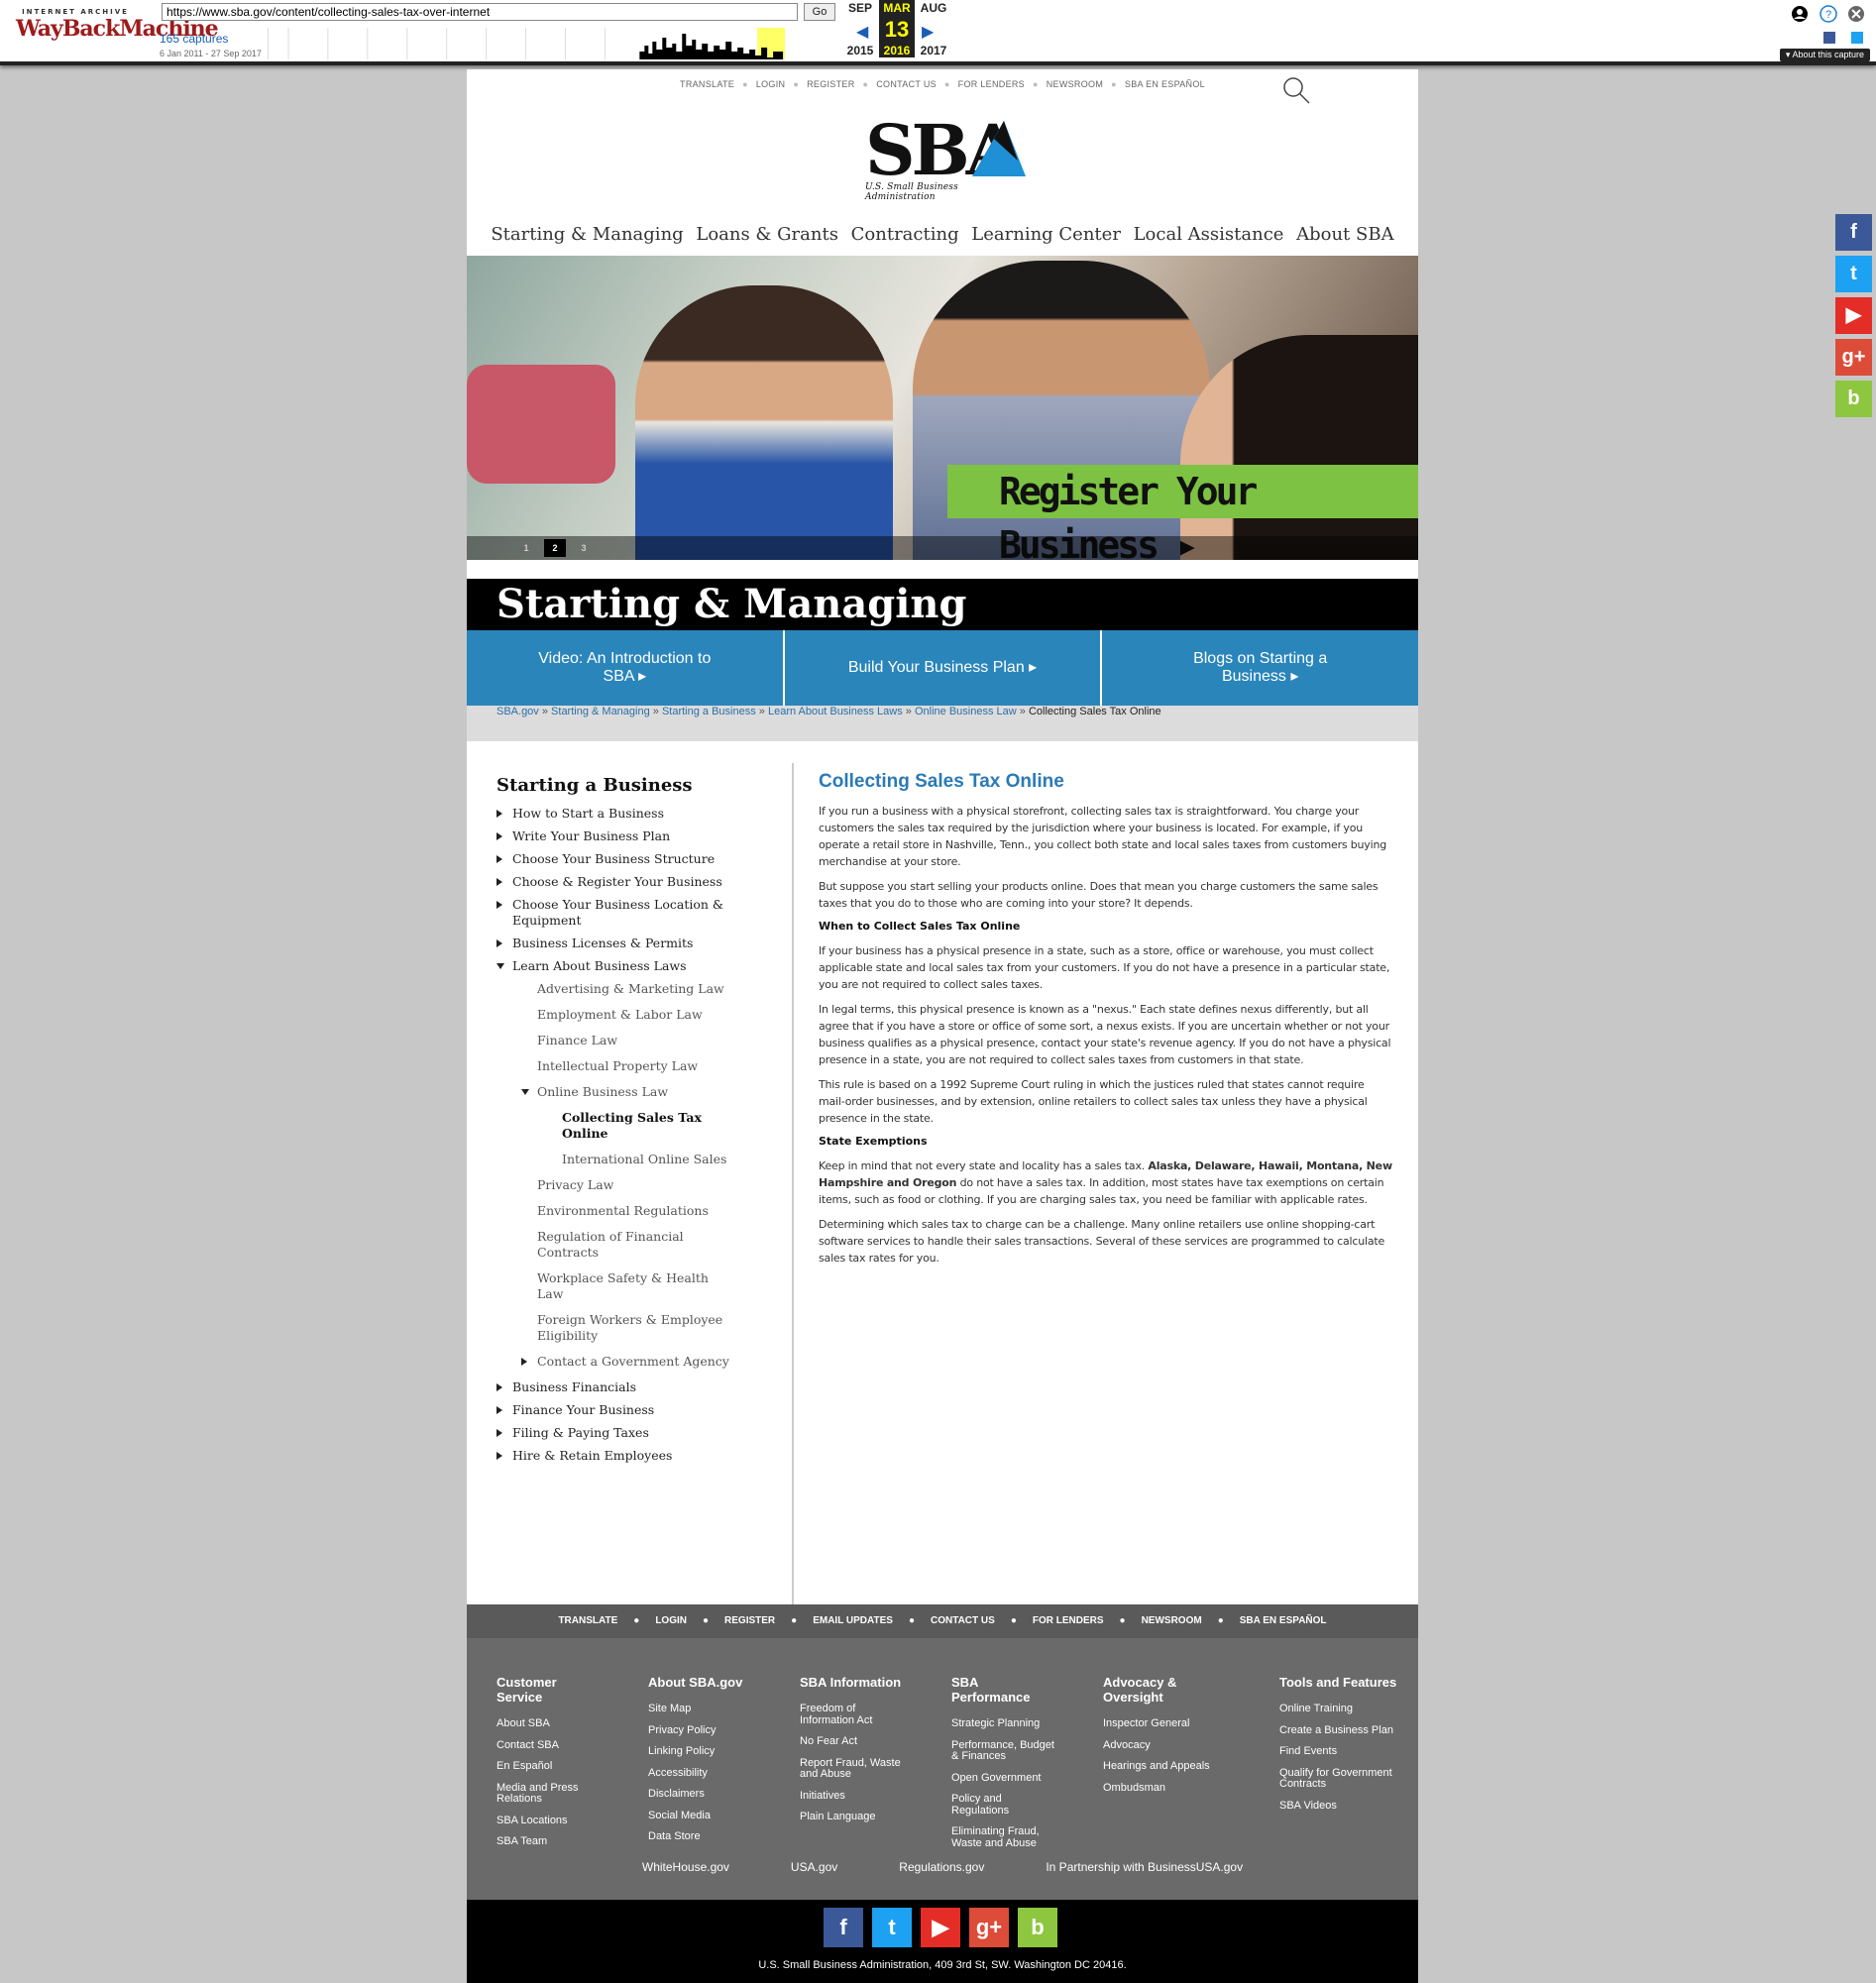 This screenshot has height=1983, width=1876. What do you see at coordinates (551, 1766) in the screenshot?
I see `footer-link: En Español` at bounding box center [551, 1766].